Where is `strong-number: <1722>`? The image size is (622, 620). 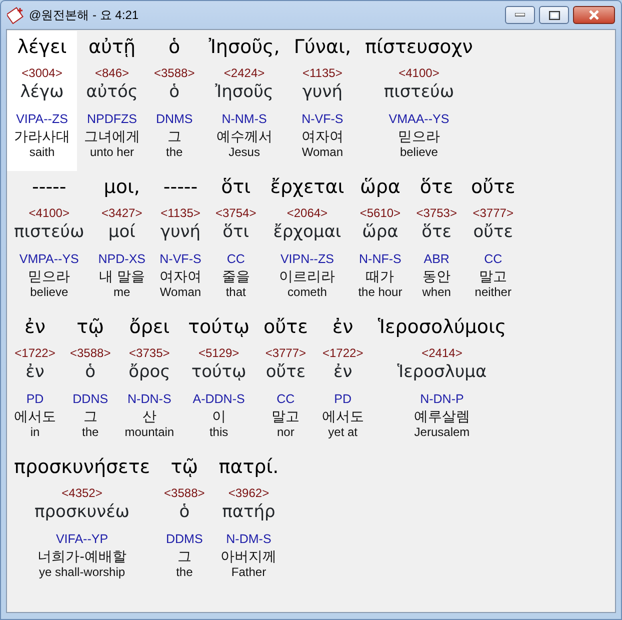 strong-number: <1722> is located at coordinates (343, 353).